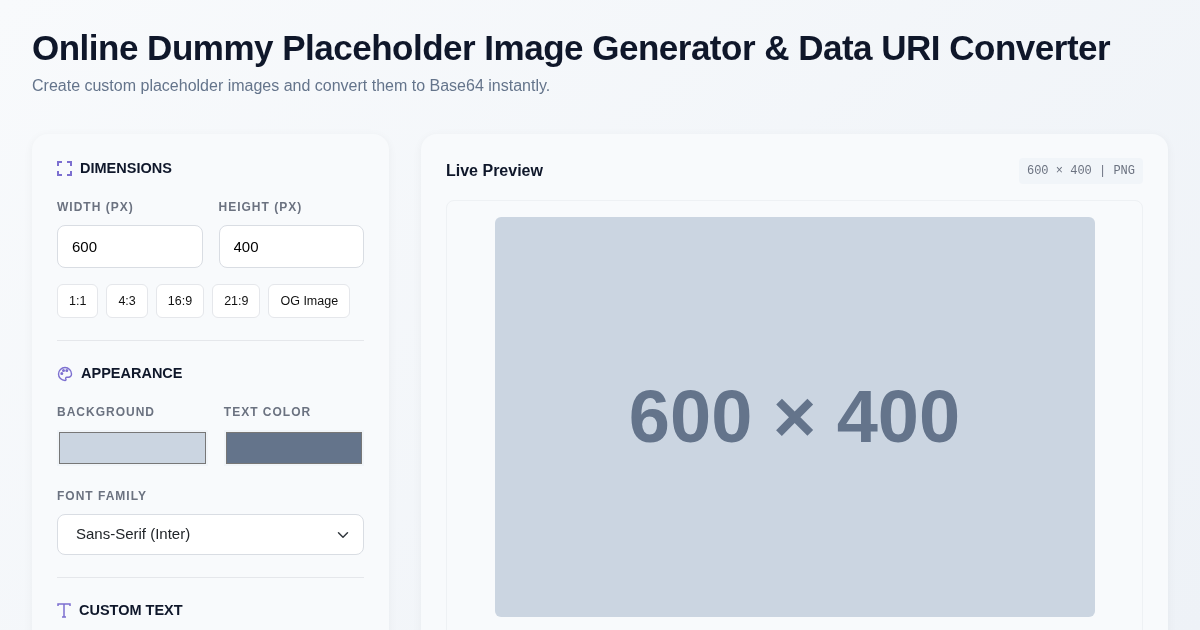 The width and height of the screenshot is (1200, 630). I want to click on field-label: BACKGROUND, so click(106, 412).